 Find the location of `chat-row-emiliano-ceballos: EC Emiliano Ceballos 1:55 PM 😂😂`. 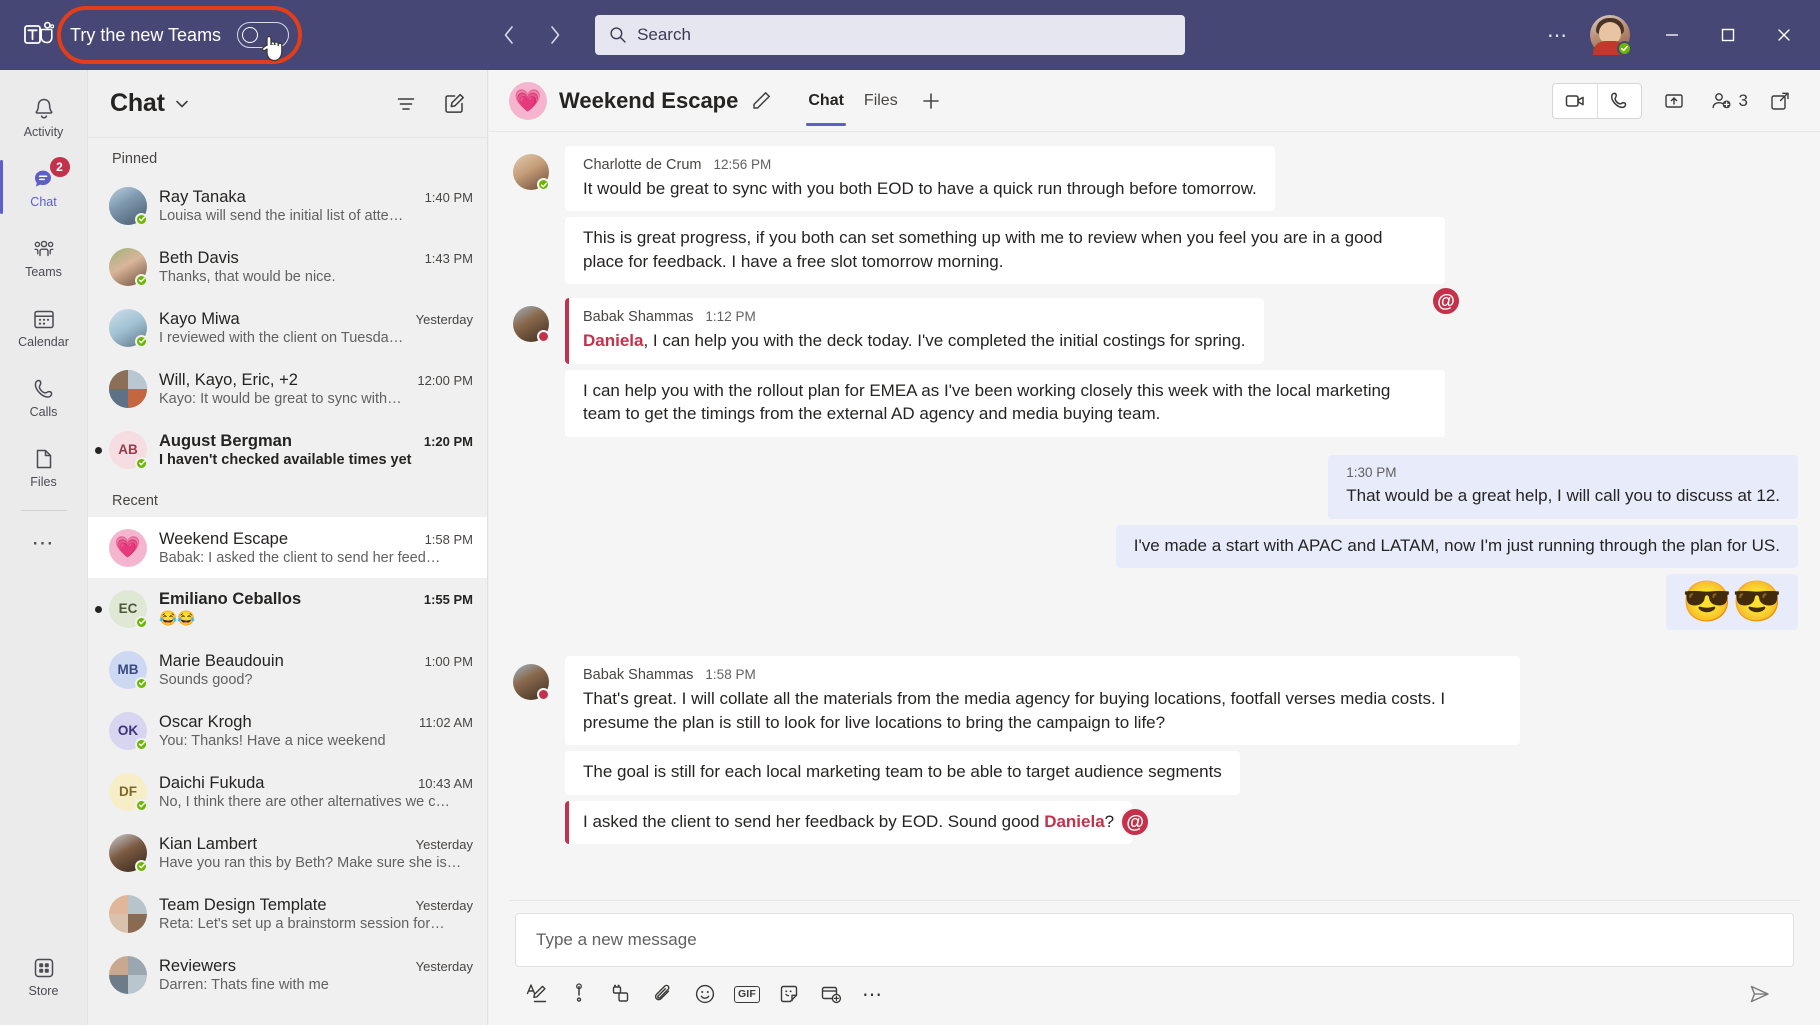

chat-row-emiliano-ceballos: EC Emiliano Ceballos 1:55 PM 😂😂 is located at coordinates (287, 608).